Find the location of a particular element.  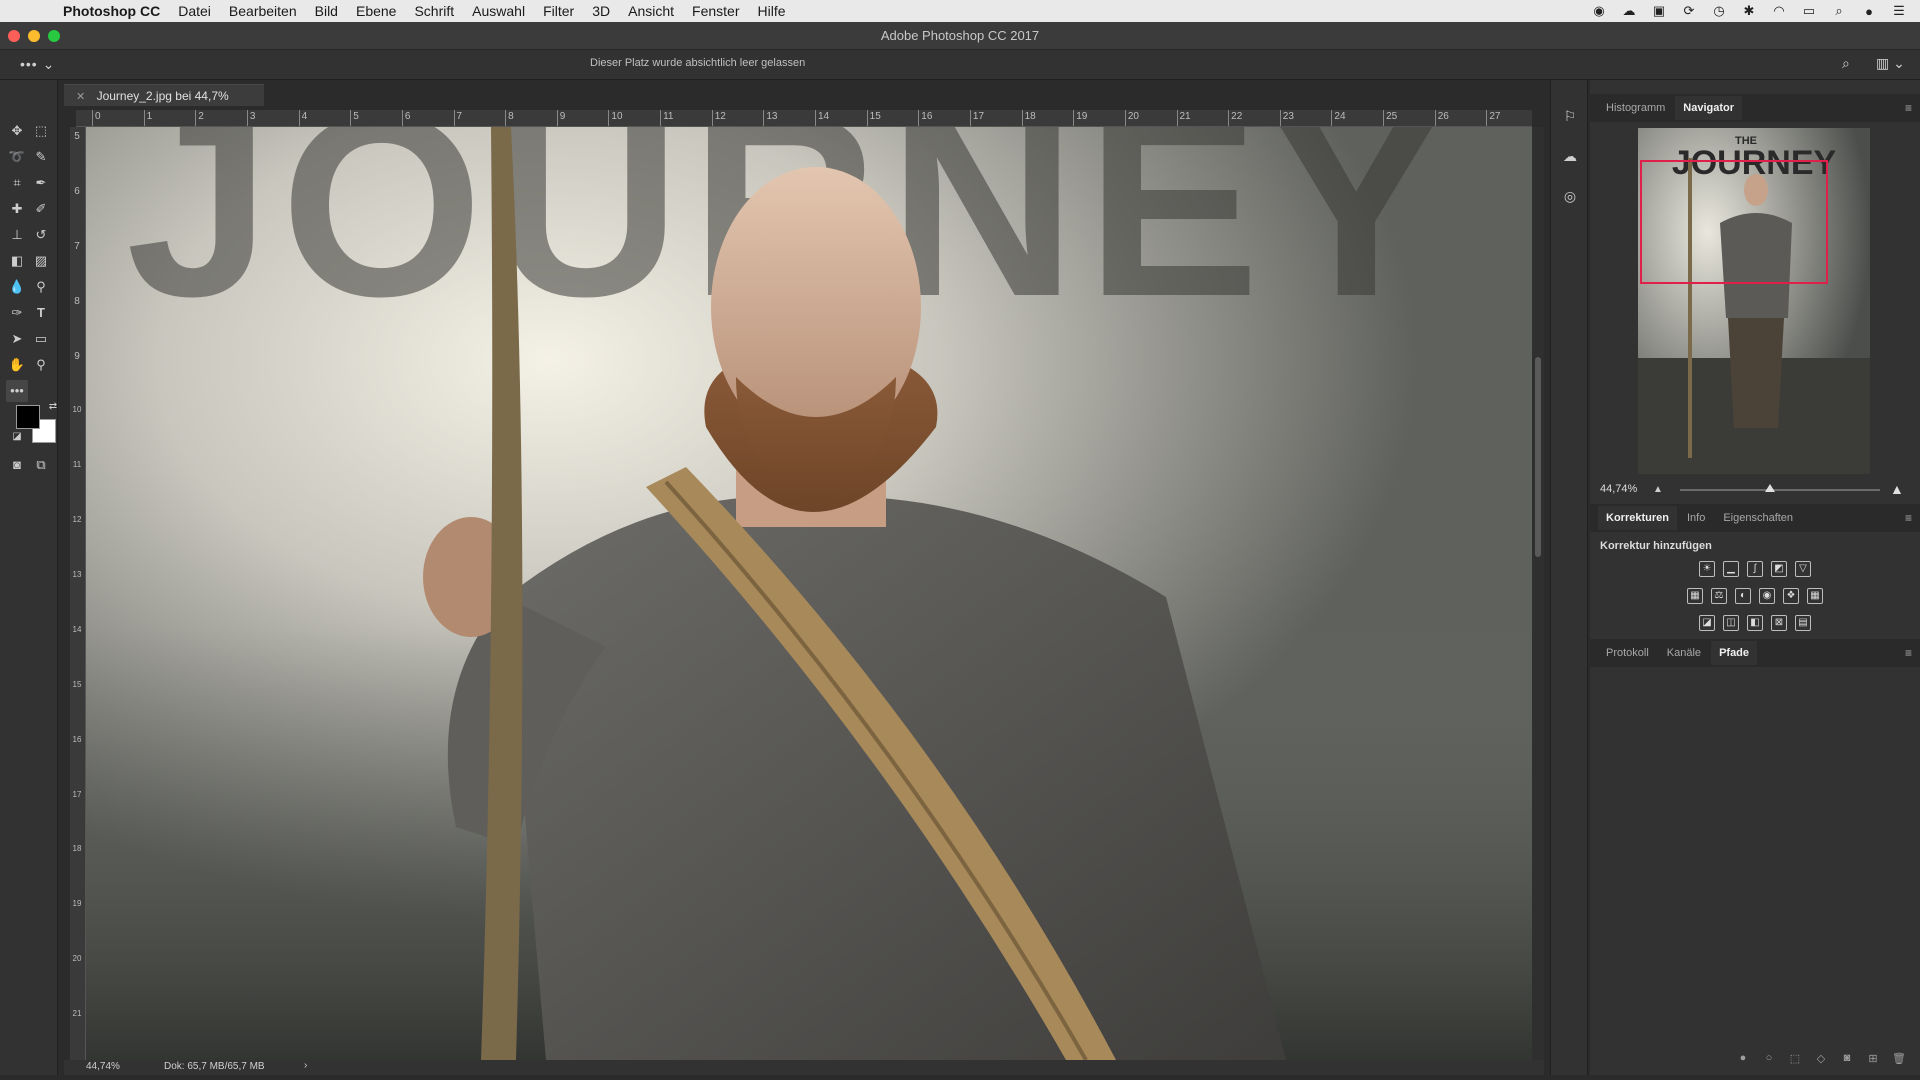

app-tray-icon: ▣ is located at coordinates (1659, 11).